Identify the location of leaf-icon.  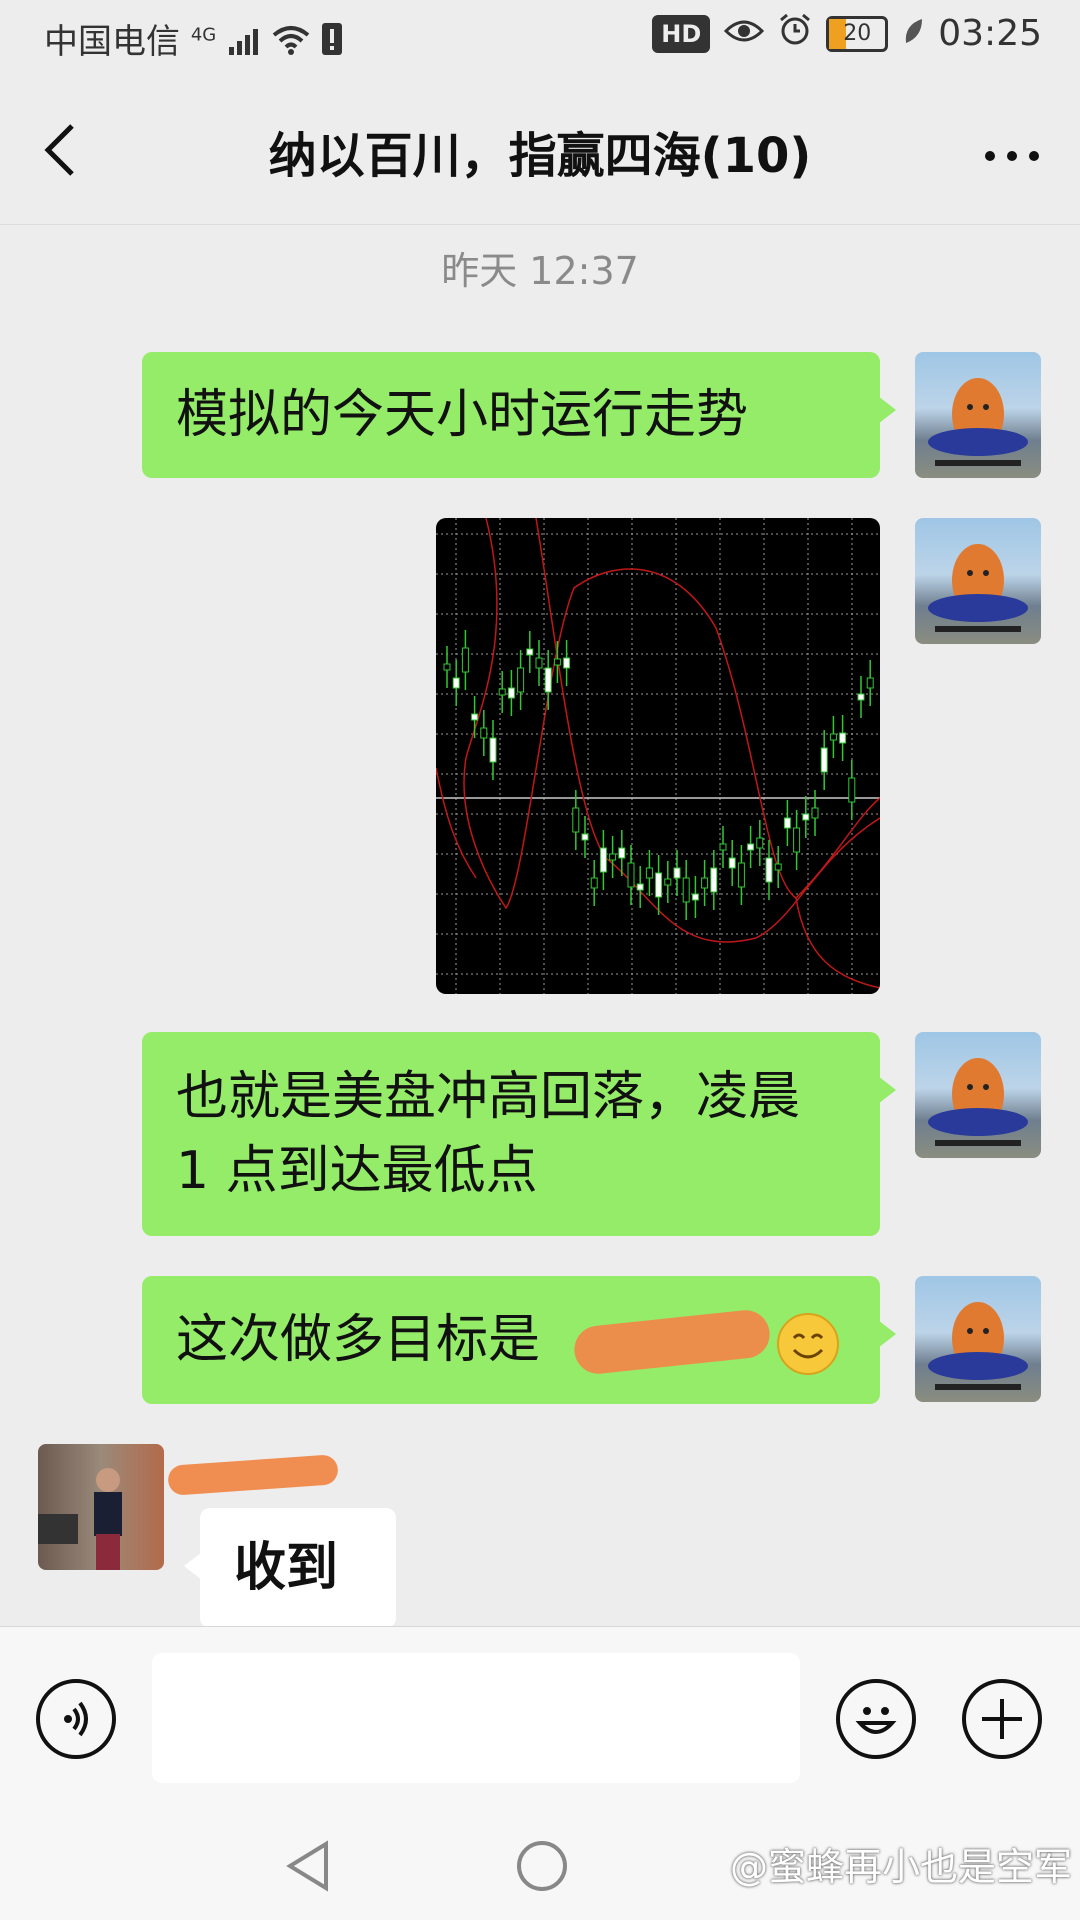
(913, 33).